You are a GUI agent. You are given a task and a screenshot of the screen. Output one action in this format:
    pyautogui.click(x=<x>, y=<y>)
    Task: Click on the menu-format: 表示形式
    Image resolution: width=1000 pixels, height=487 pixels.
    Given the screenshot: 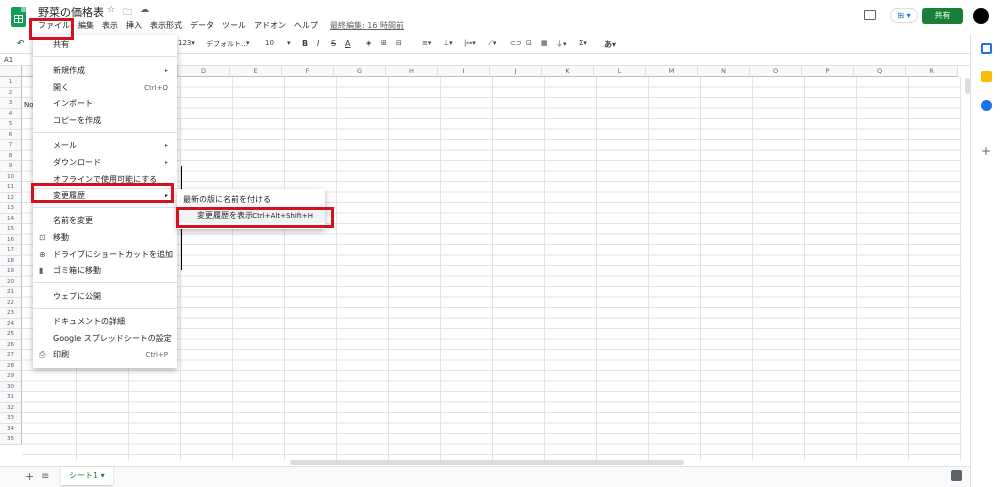 What is the action you would take?
    pyautogui.click(x=166, y=25)
    